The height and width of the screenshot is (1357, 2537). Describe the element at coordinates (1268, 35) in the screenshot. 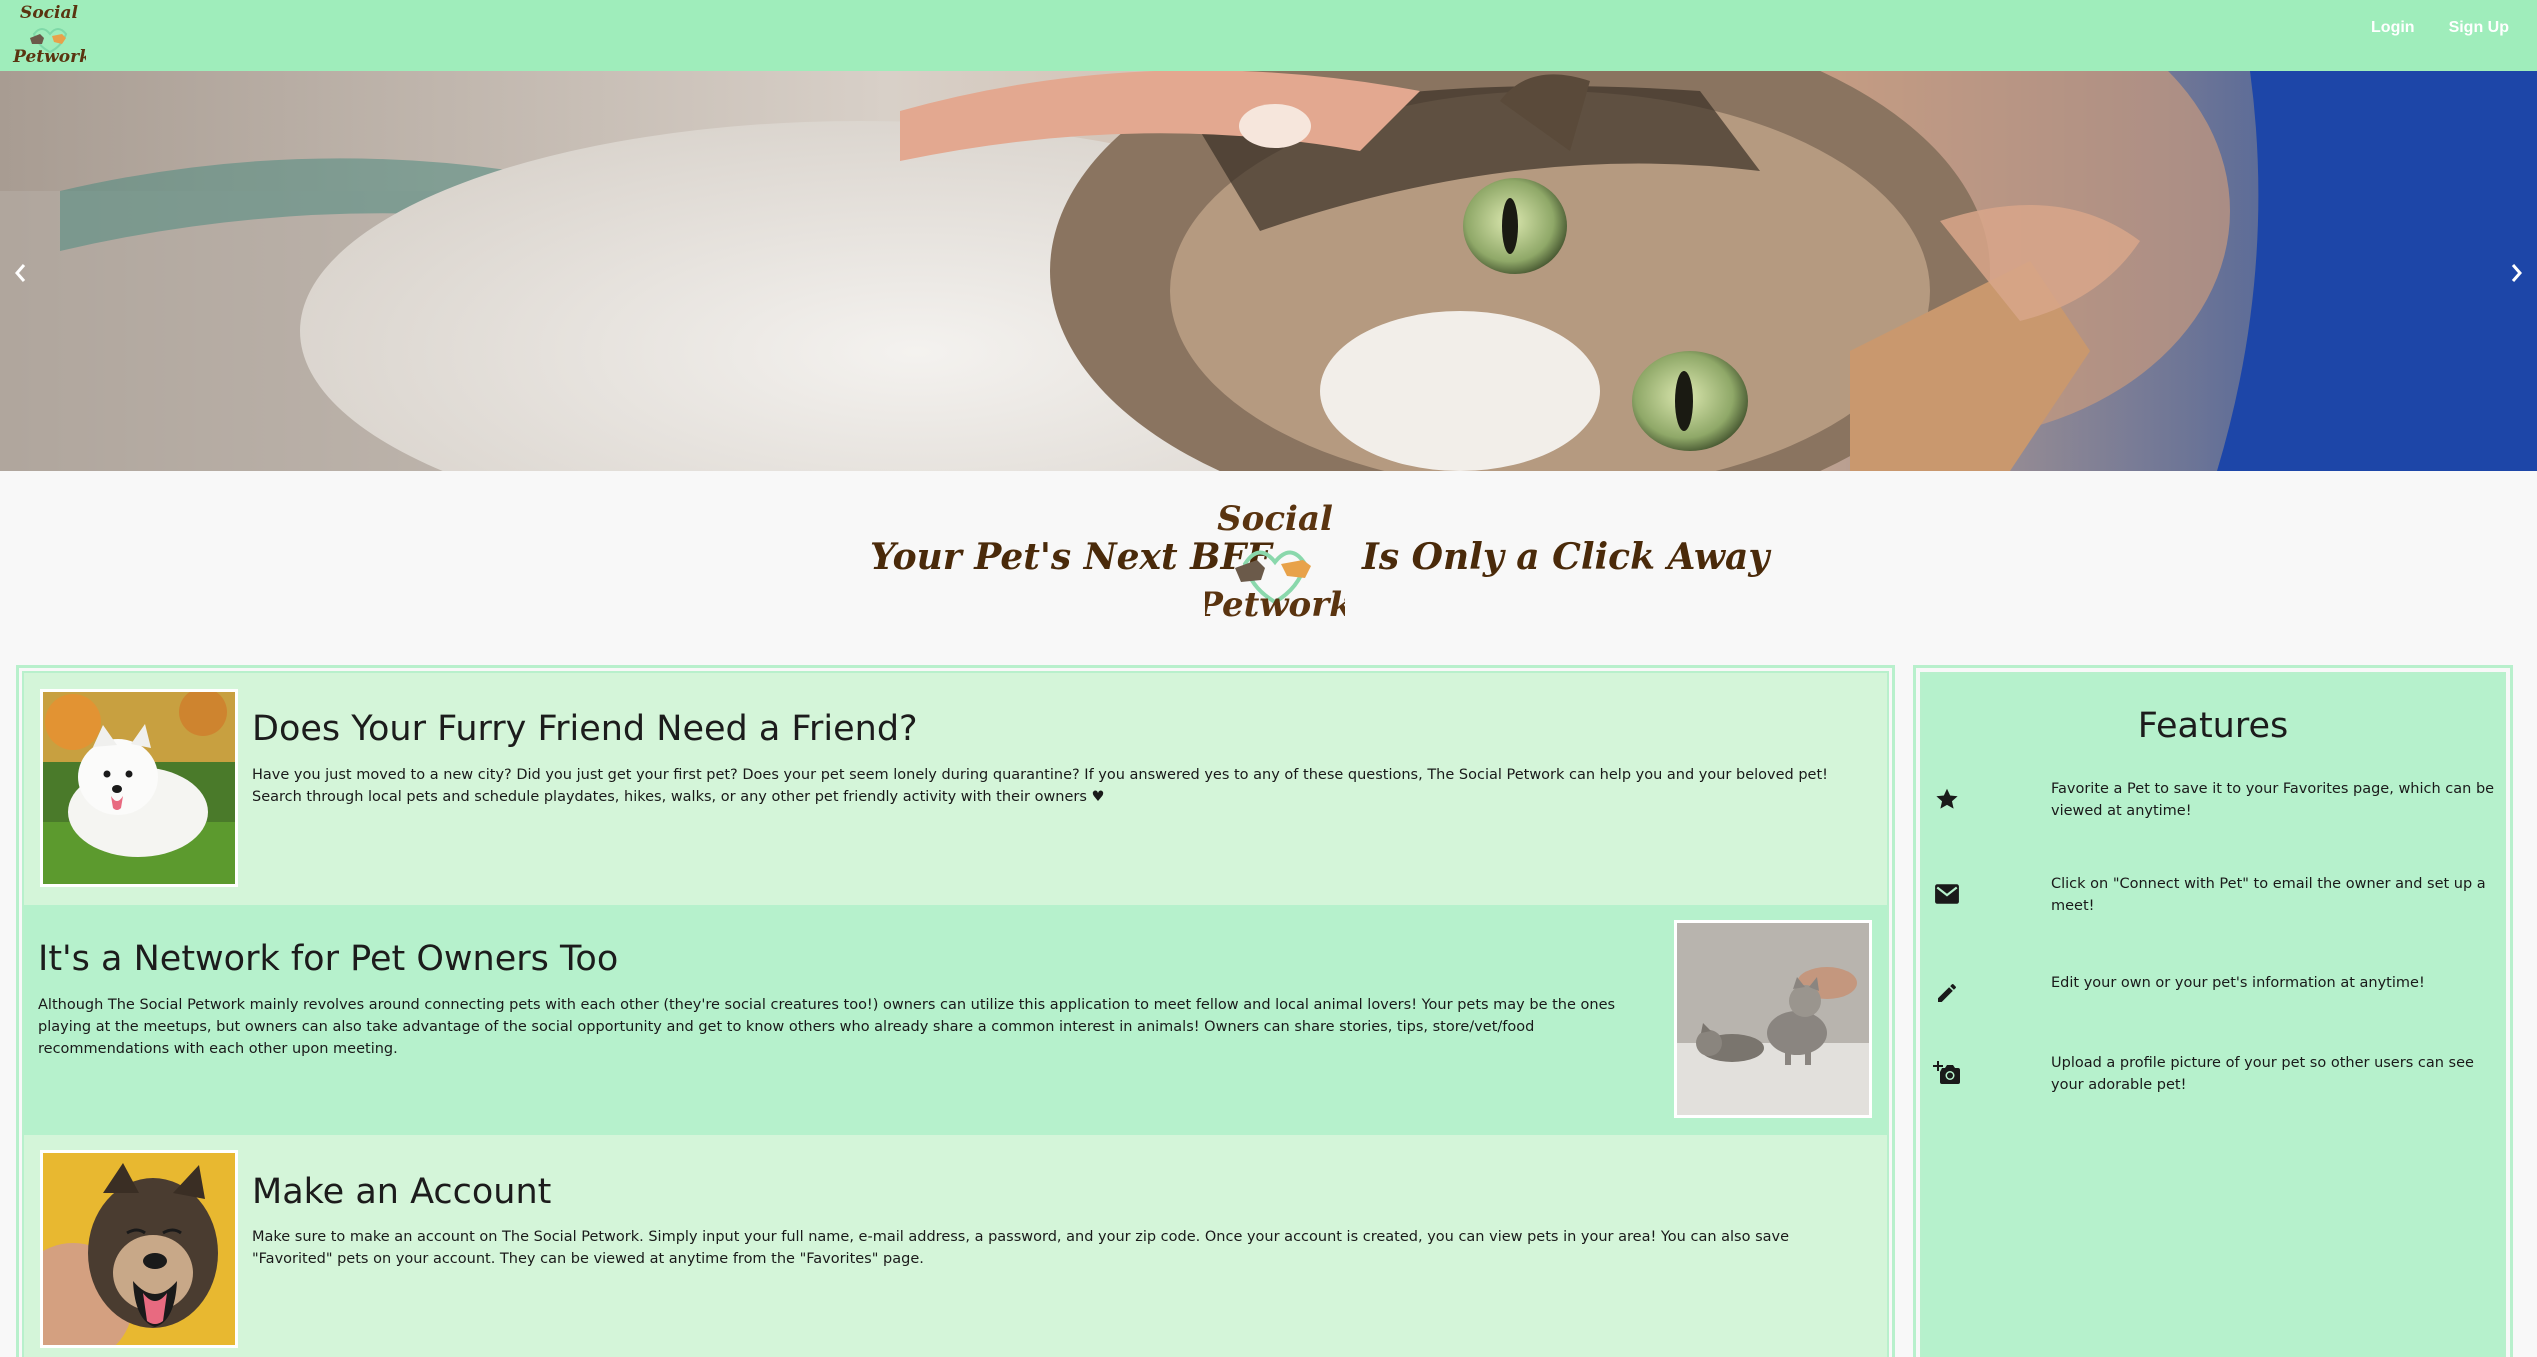

I see `navbar: Social Petwork Login Sign Up` at that location.